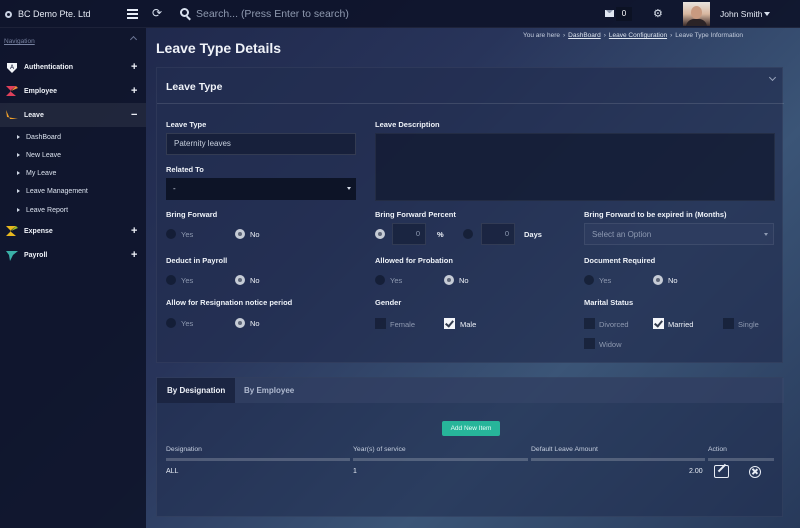  I want to click on sidebar-item-label: Employee, so click(41, 91).